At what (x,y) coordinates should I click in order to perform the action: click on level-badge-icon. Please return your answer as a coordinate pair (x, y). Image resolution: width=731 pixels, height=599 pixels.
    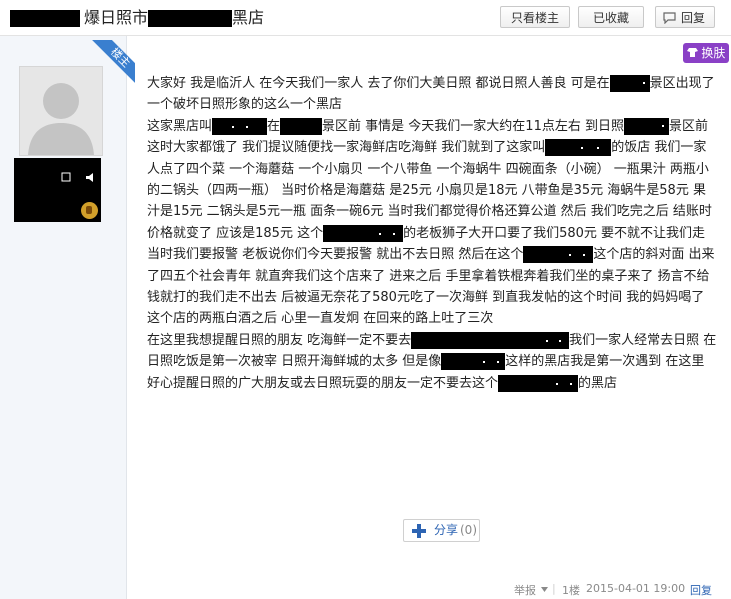
    Looking at the image, I should click on (89, 210).